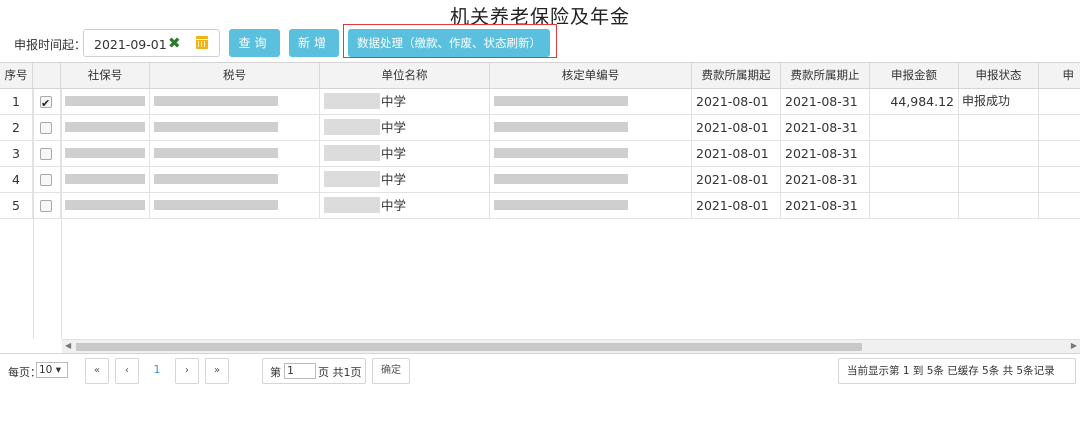 The image size is (1080, 439). What do you see at coordinates (340, 372) in the screenshot?
I see `page-total: 页 共1页` at bounding box center [340, 372].